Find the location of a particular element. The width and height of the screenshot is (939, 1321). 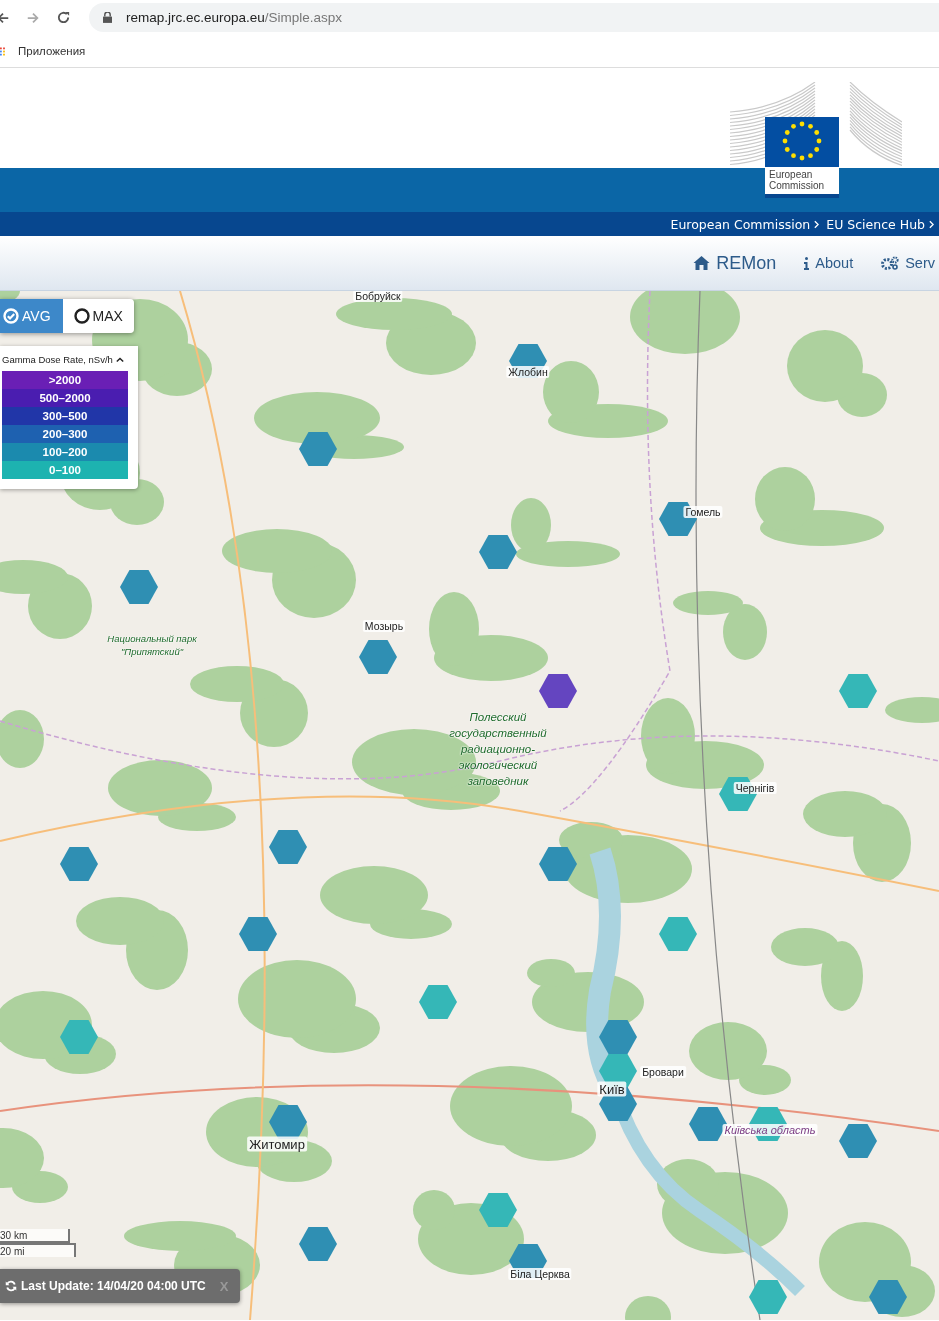

logo-caption: European Commission is located at coordinates (802, 182).